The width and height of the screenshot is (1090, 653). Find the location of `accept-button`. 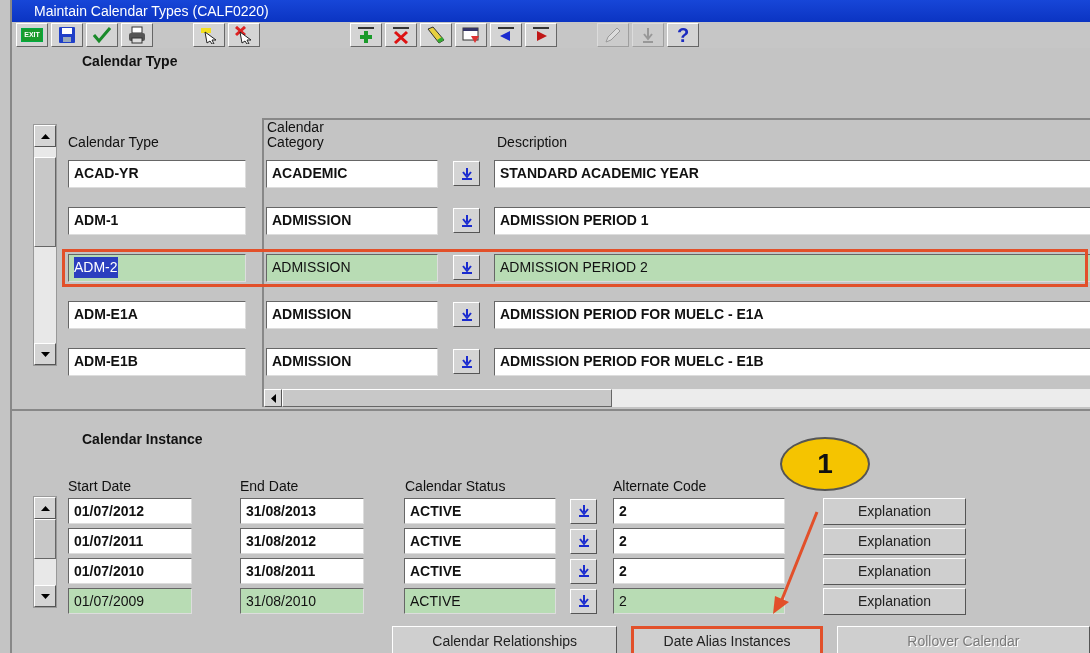

accept-button is located at coordinates (102, 35).